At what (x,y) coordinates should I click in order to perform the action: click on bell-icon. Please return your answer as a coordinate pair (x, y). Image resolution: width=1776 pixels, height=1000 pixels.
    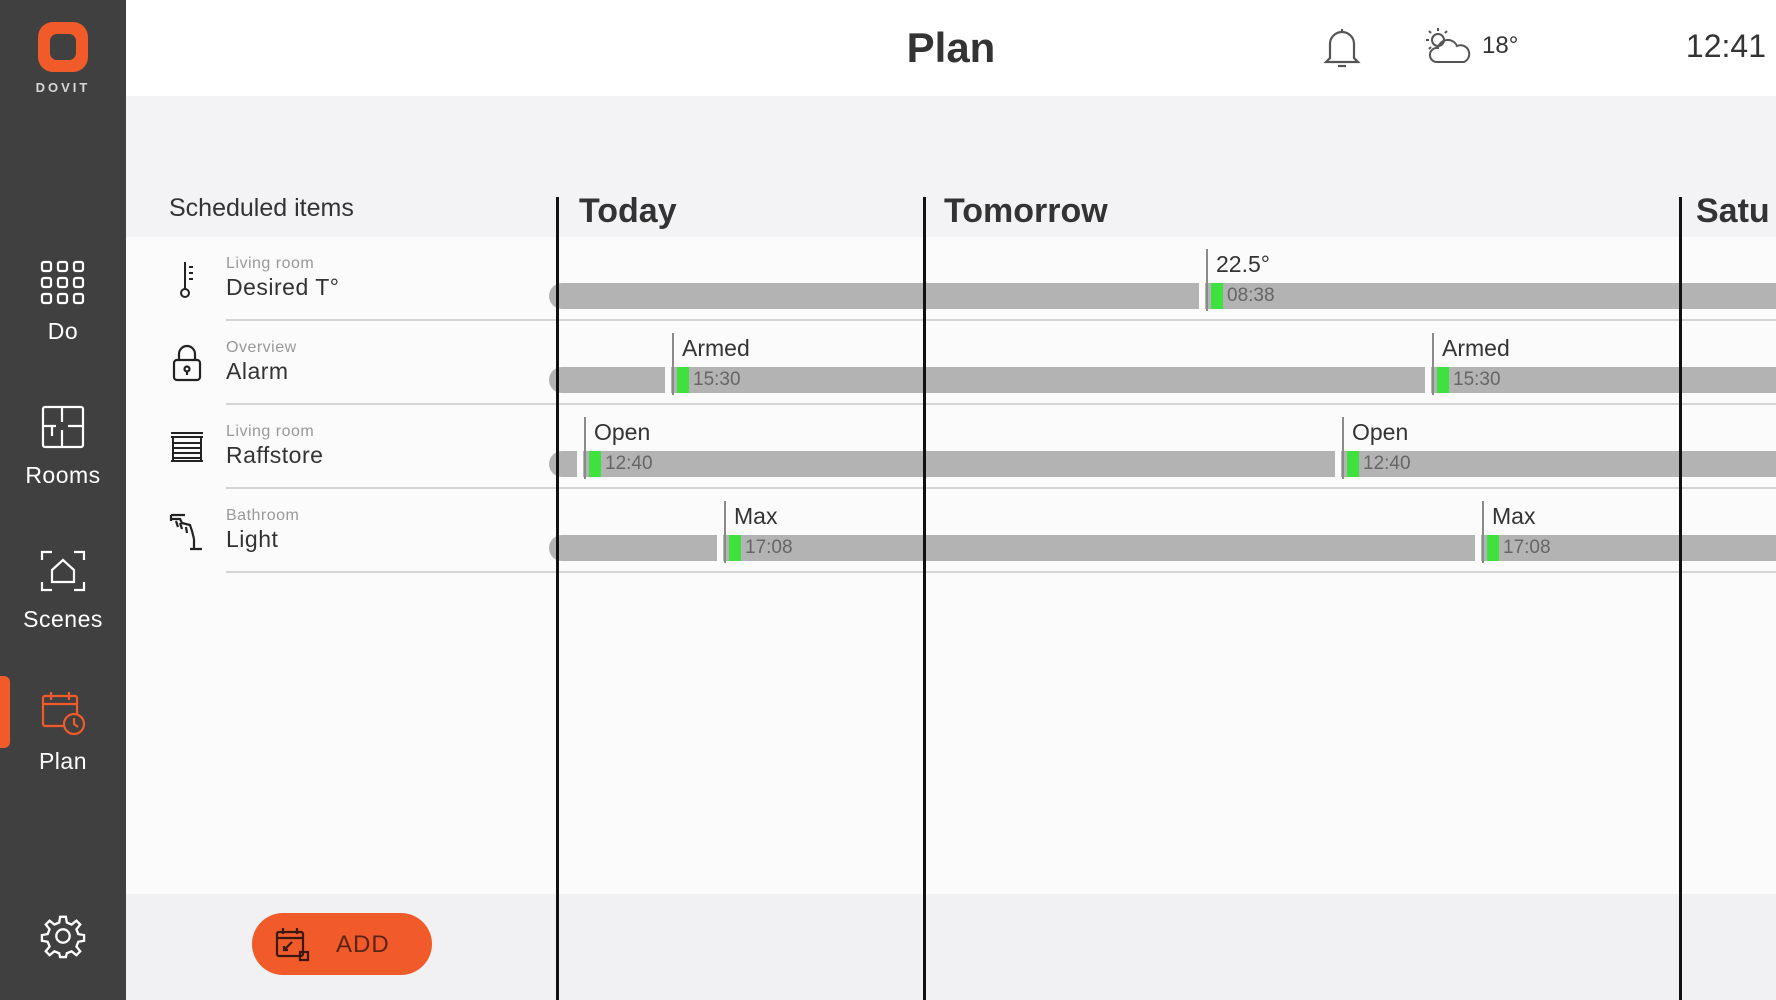
    Looking at the image, I should click on (1342, 48).